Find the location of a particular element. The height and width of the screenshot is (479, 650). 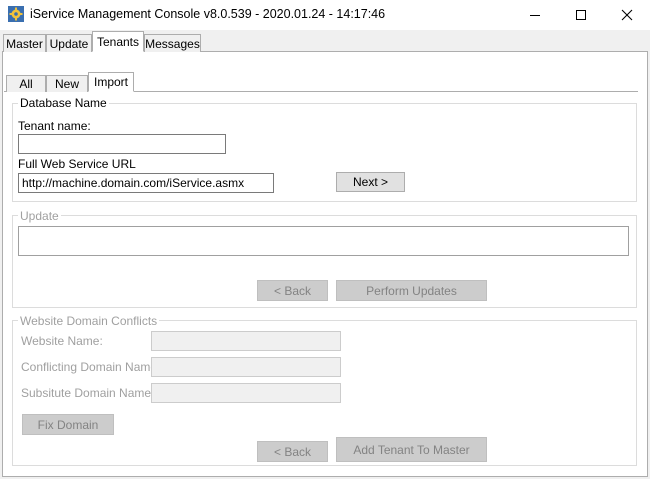

tab-master: Master is located at coordinates (24, 43).